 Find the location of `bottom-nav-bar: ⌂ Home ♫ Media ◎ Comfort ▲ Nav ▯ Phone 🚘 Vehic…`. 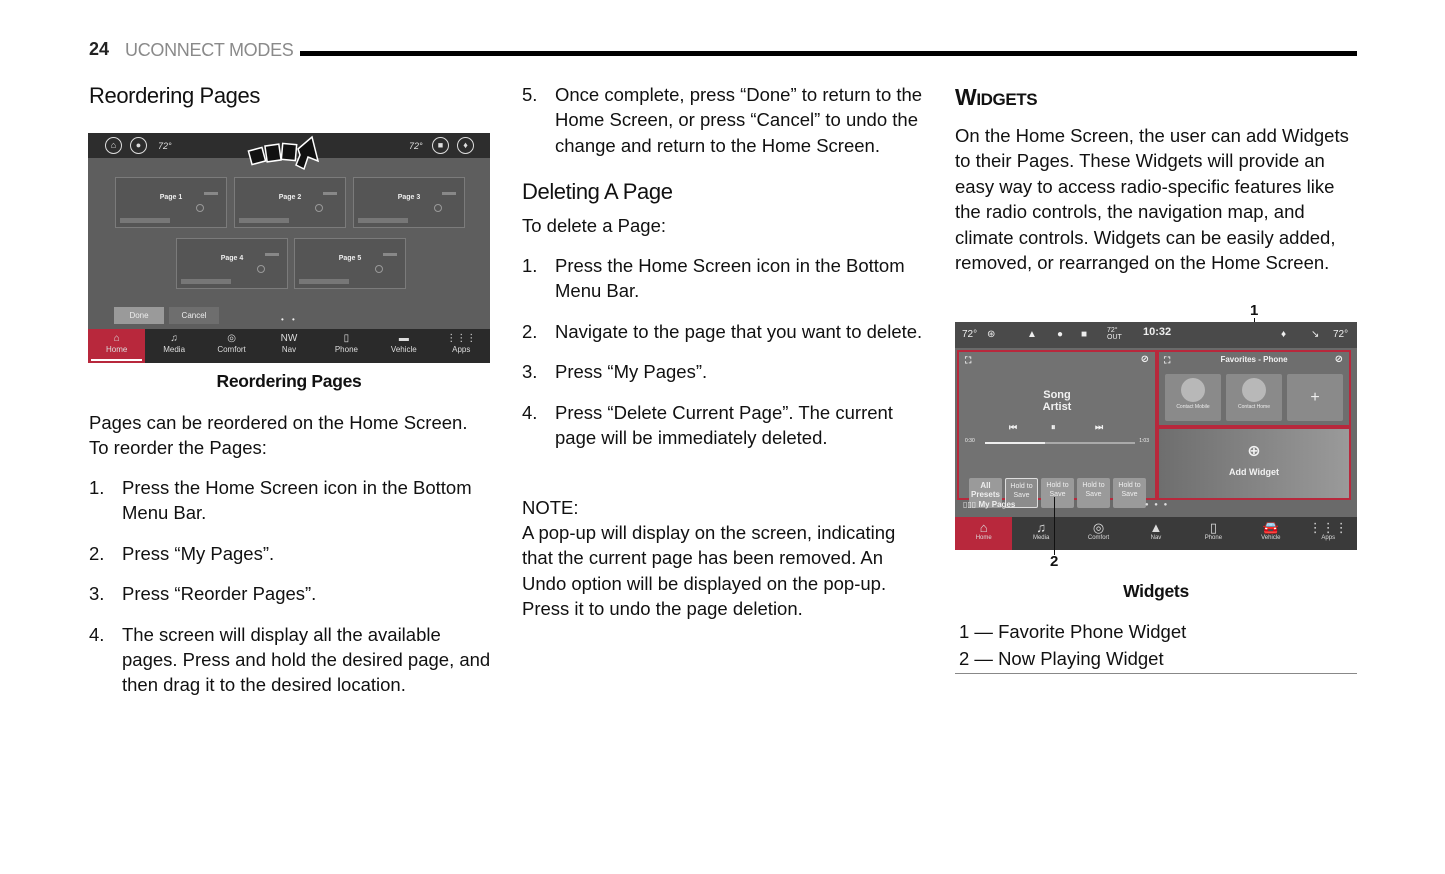

bottom-nav-bar: ⌂ Home ♫ Media ◎ Comfort ▲ Nav ▯ Phone 🚘 Vehic… is located at coordinates (1156, 533).